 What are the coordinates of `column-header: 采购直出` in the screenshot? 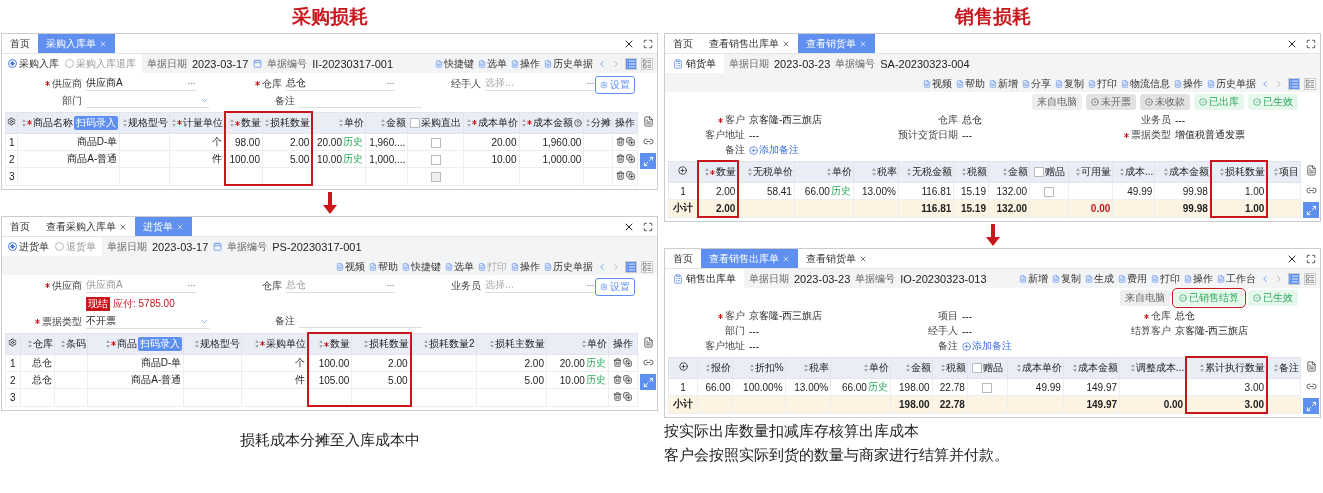 It's located at (435, 123).